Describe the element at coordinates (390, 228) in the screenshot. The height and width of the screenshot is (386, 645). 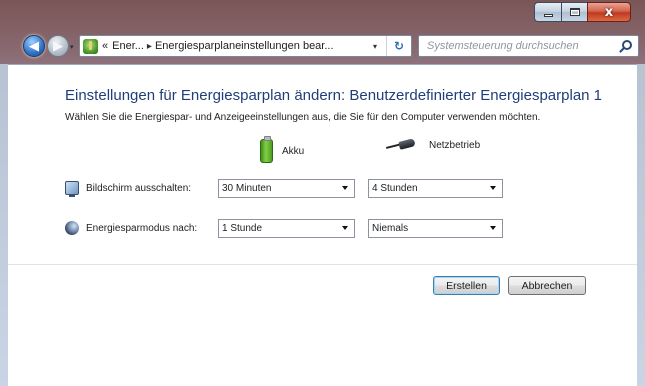
I see `sleep-plugged-value: Niemals` at that location.